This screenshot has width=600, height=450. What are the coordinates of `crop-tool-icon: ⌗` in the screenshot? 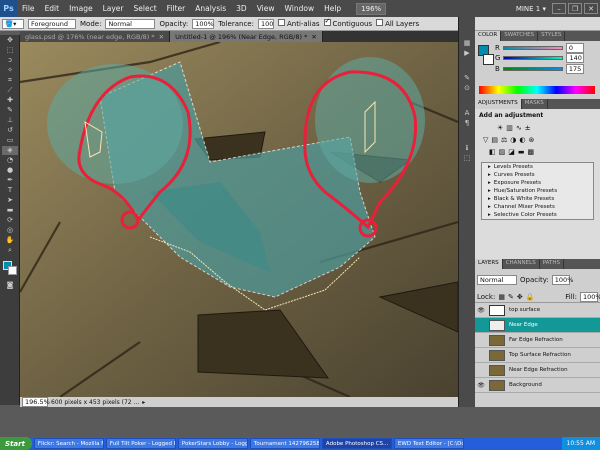 It's located at (10, 80).